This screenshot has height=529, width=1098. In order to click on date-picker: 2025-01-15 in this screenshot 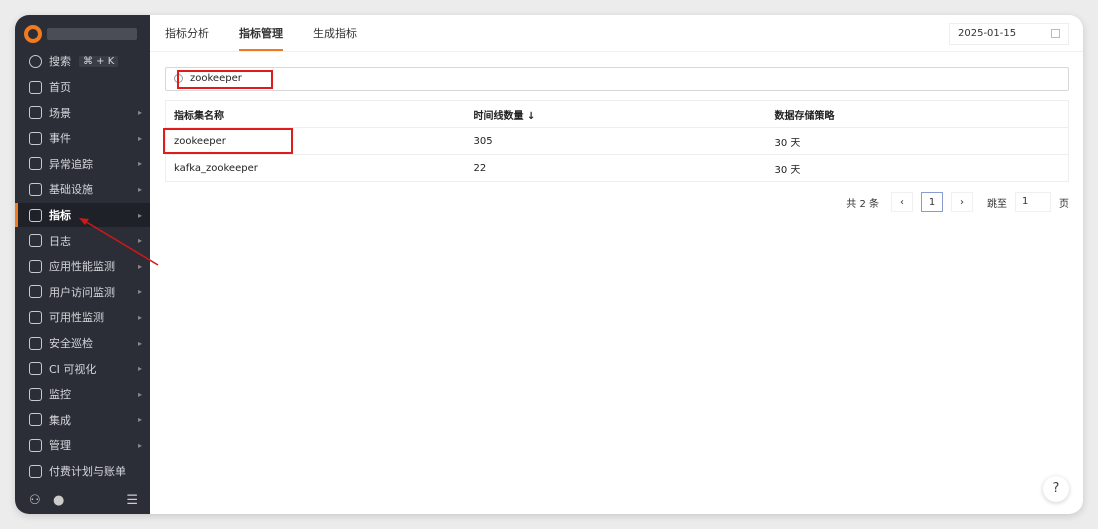, I will do `click(1009, 34)`.